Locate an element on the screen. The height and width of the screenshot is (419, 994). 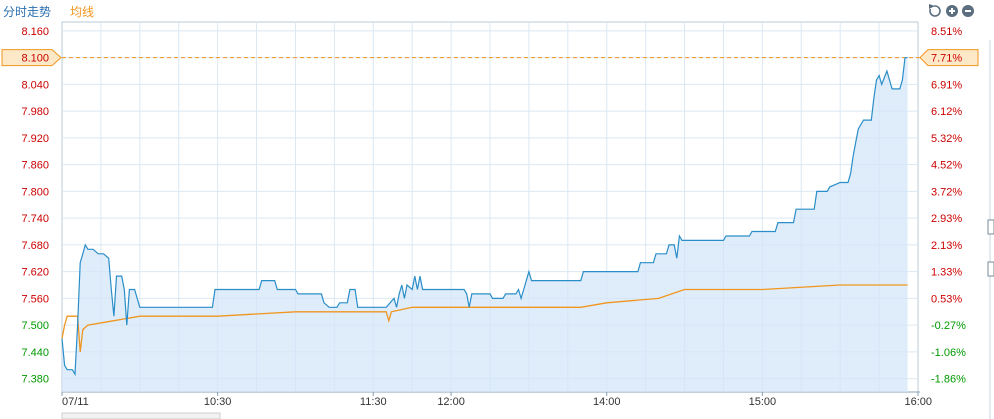
time-tick-label: 14:00 is located at coordinates (607, 402).